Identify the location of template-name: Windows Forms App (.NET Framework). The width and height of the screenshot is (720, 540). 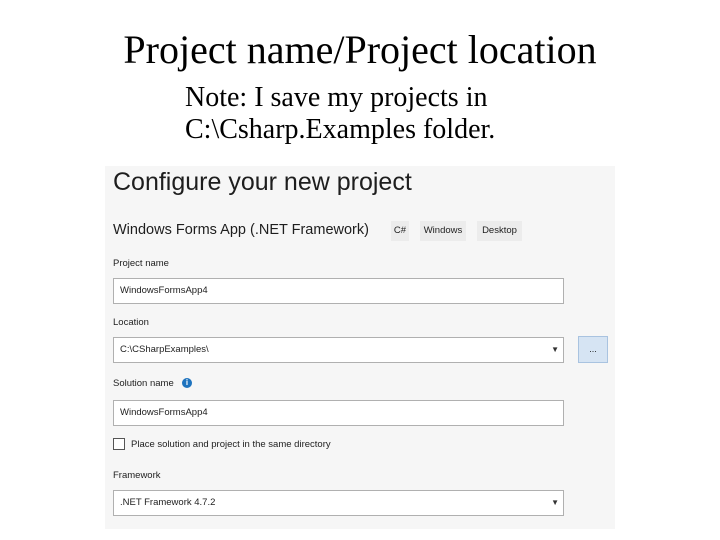
(241, 230).